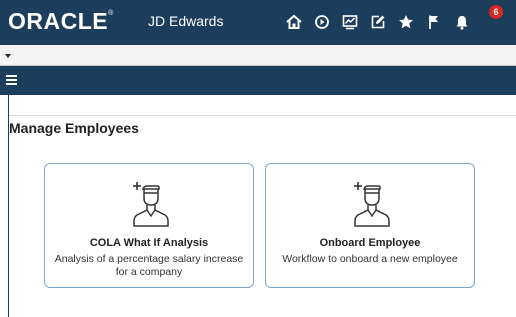 The image size is (516, 317). What do you see at coordinates (406, 22) in the screenshot?
I see `favorites-icon` at bounding box center [406, 22].